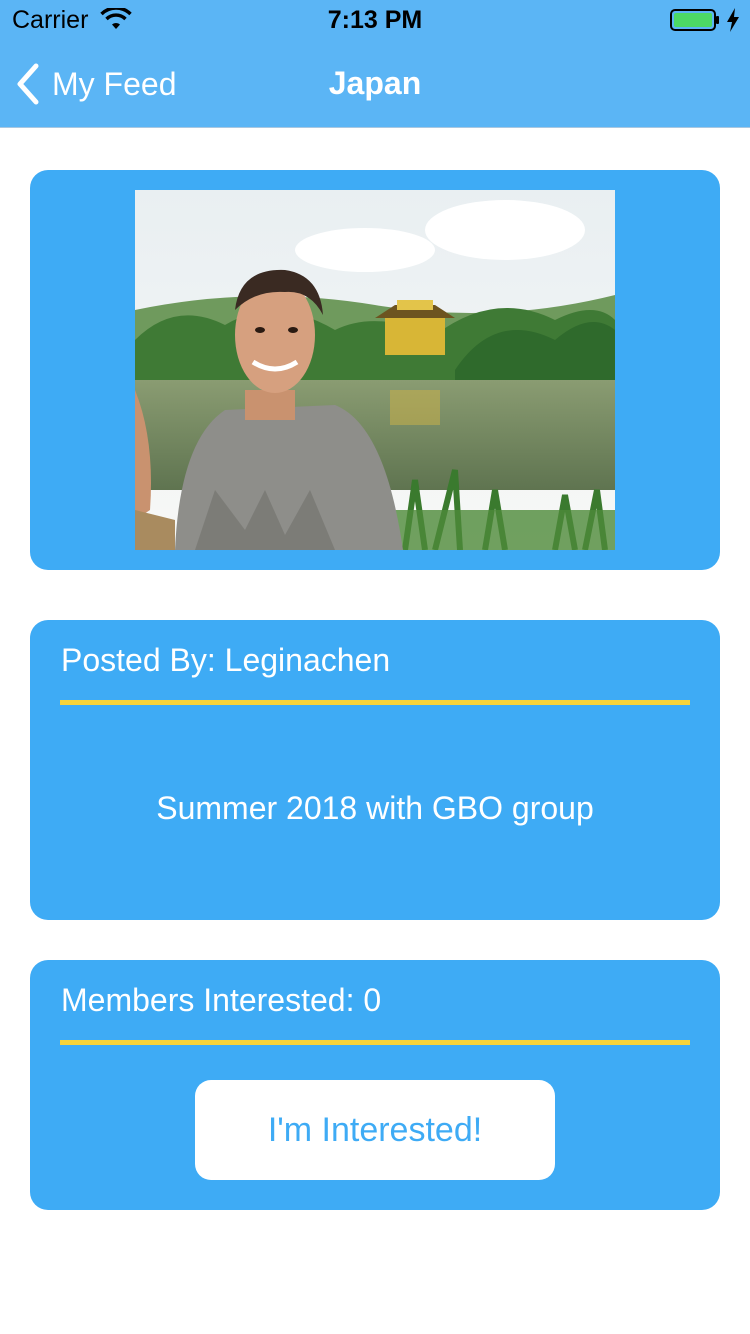 This screenshot has height=1334, width=750. I want to click on clock: 7:13 PM, so click(375, 20).